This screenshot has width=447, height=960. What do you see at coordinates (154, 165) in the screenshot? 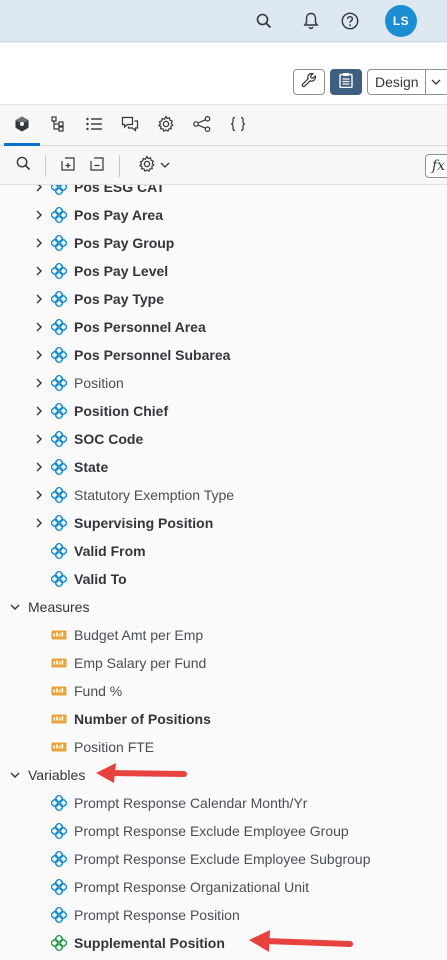
I see `settings-menu-button` at bounding box center [154, 165].